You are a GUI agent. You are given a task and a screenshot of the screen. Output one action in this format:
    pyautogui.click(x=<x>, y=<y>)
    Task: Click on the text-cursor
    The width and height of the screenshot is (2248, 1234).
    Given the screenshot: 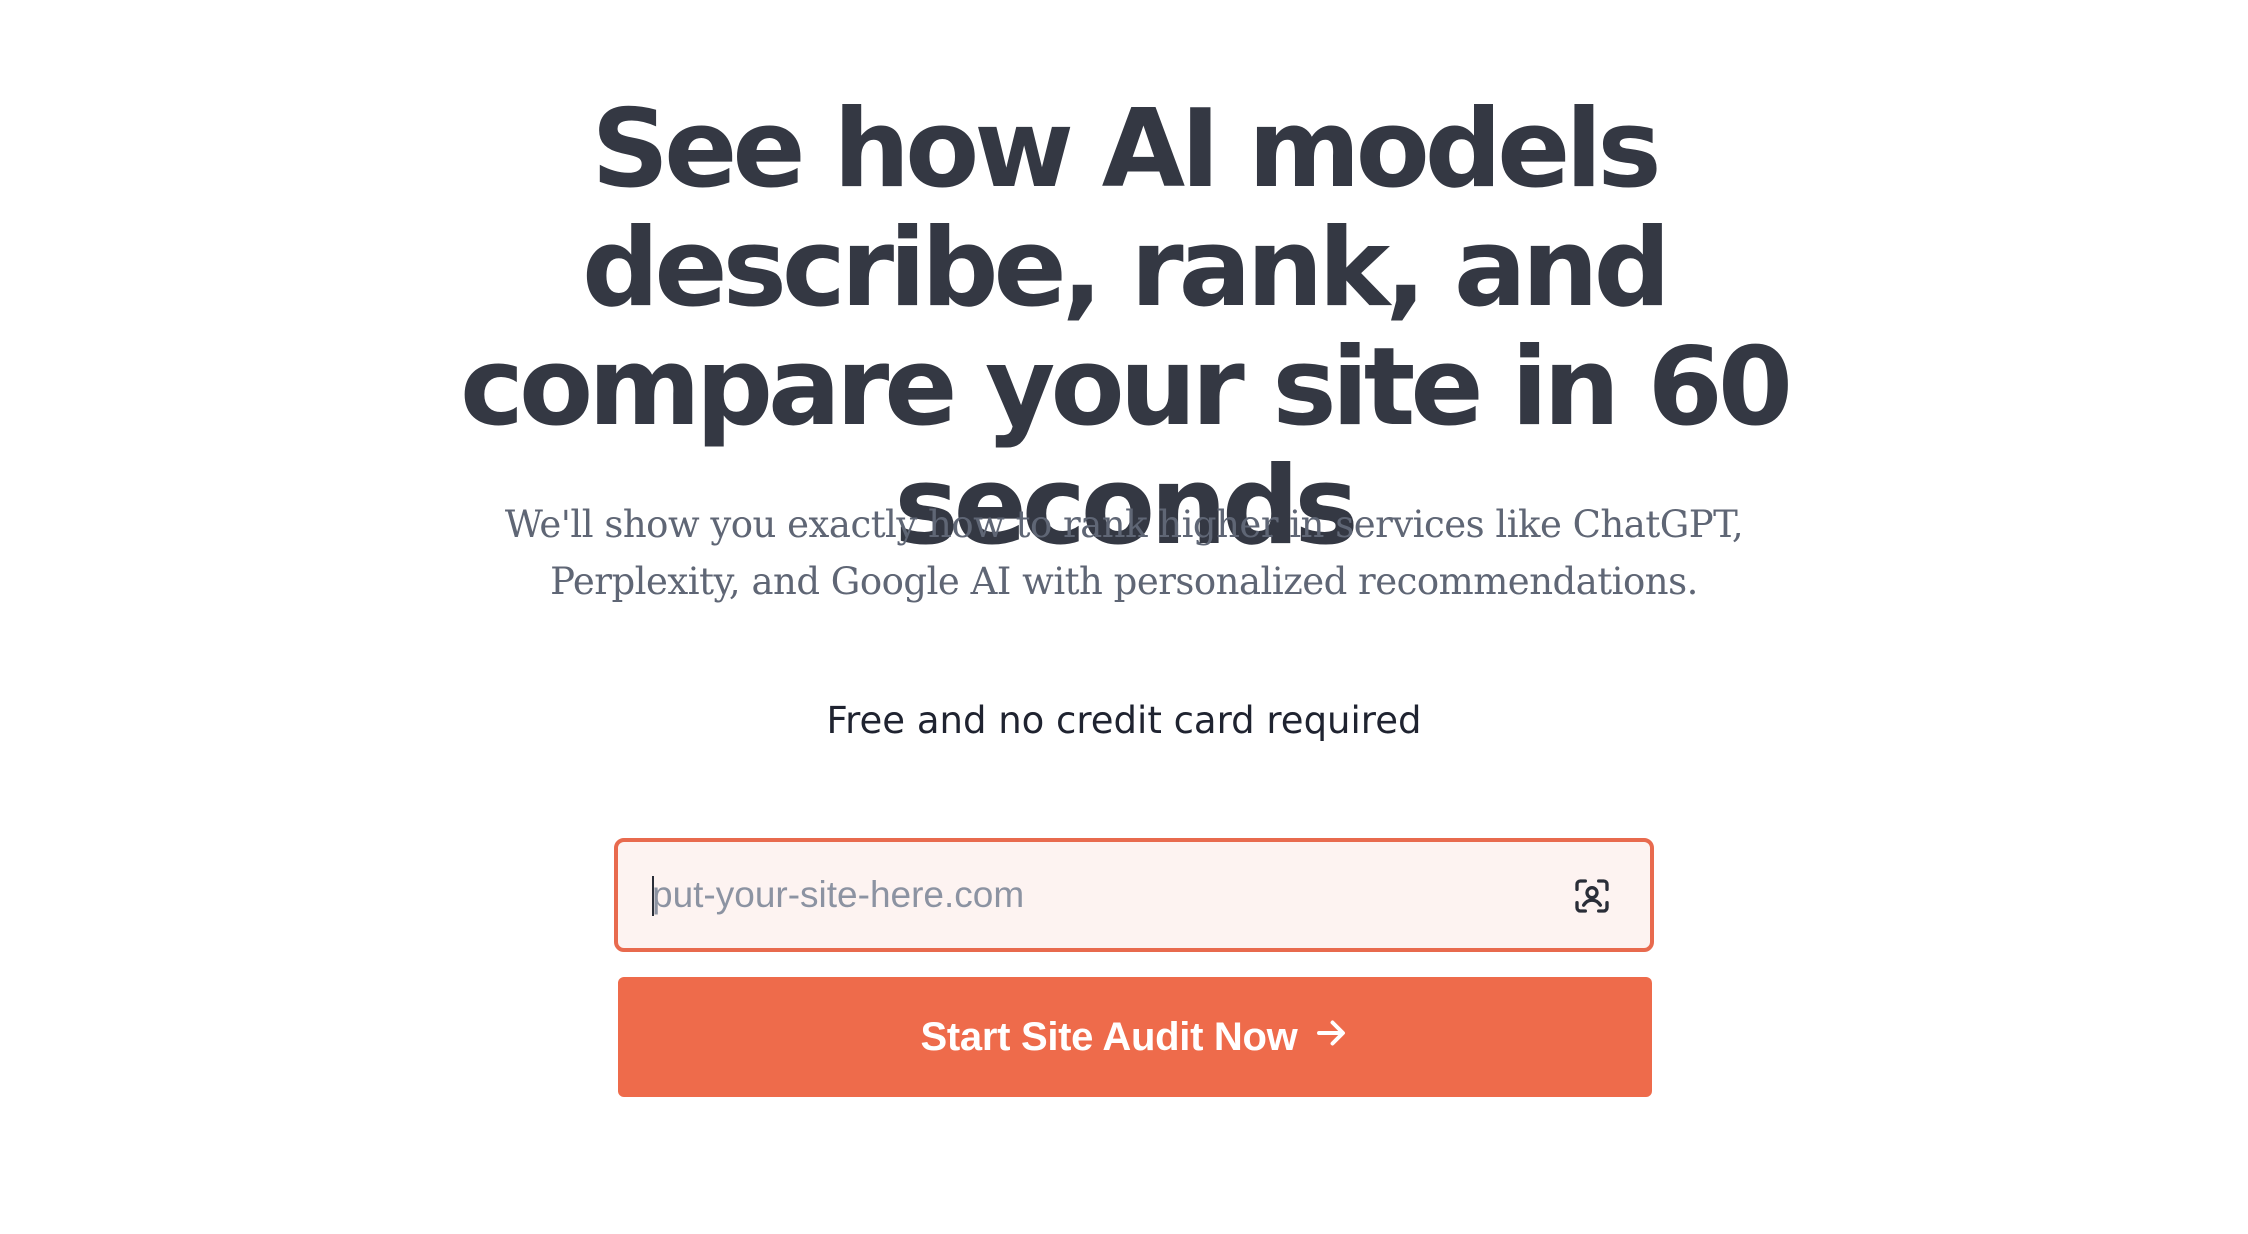 What is the action you would take?
    pyautogui.click(x=653, y=896)
    